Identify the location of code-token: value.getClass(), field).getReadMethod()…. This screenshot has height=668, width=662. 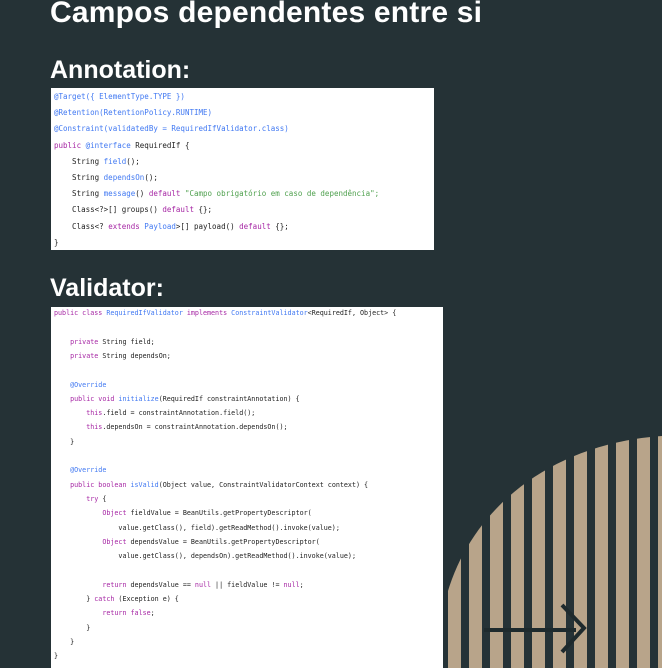
(197, 527).